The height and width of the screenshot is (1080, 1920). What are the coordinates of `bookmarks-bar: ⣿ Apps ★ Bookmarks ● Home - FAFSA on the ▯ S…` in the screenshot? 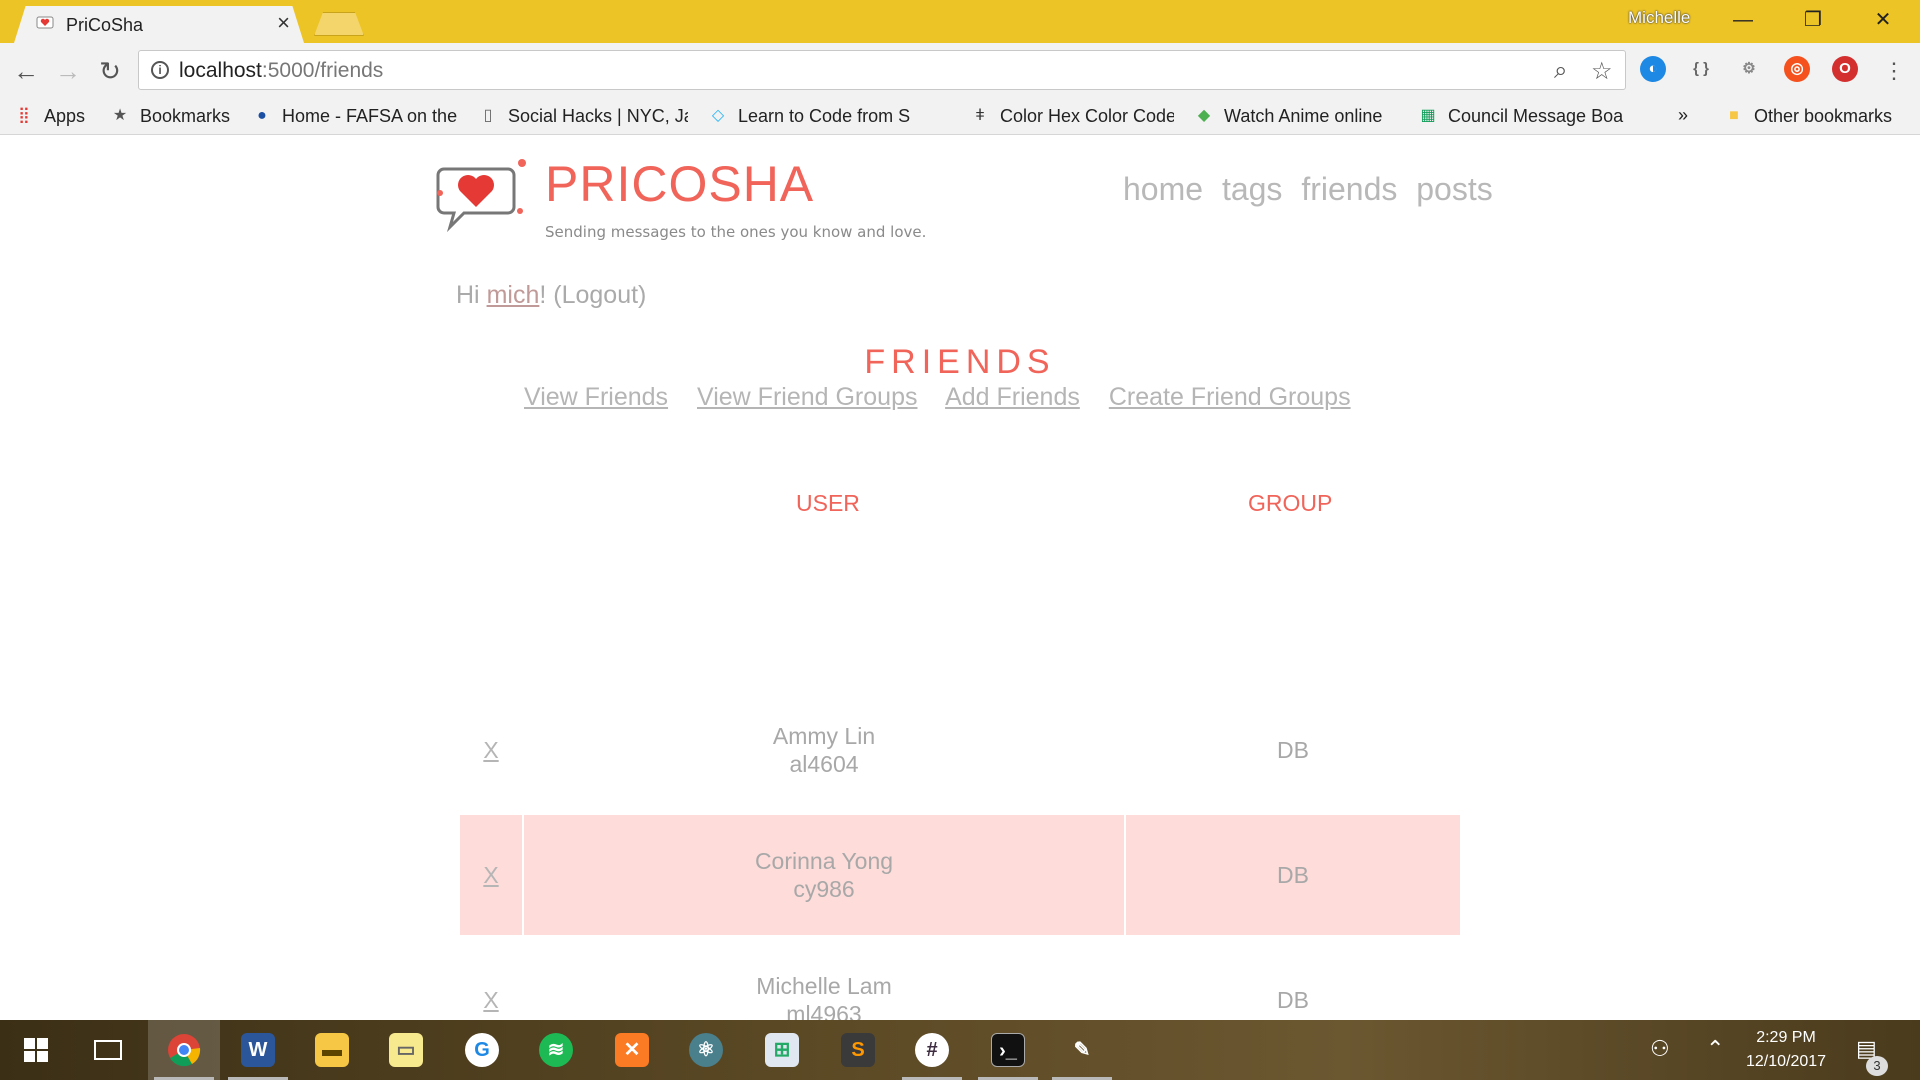 It's located at (960, 117).